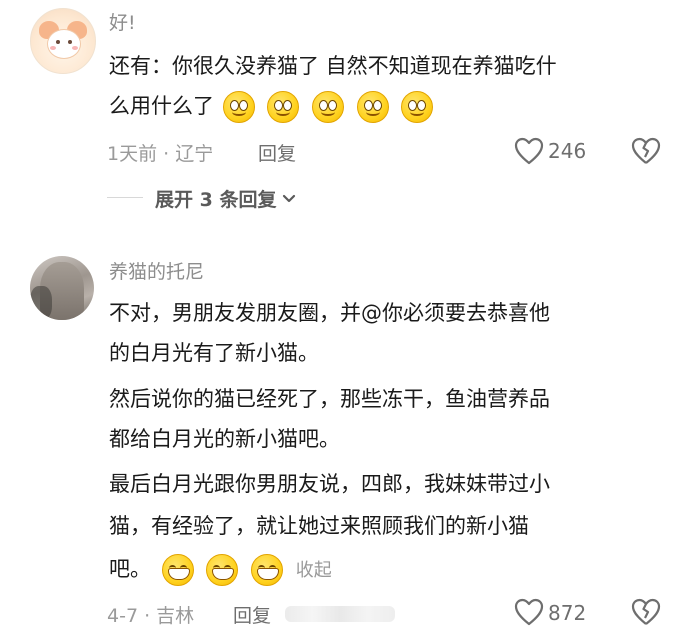  I want to click on avatar-face, so click(64, 44).